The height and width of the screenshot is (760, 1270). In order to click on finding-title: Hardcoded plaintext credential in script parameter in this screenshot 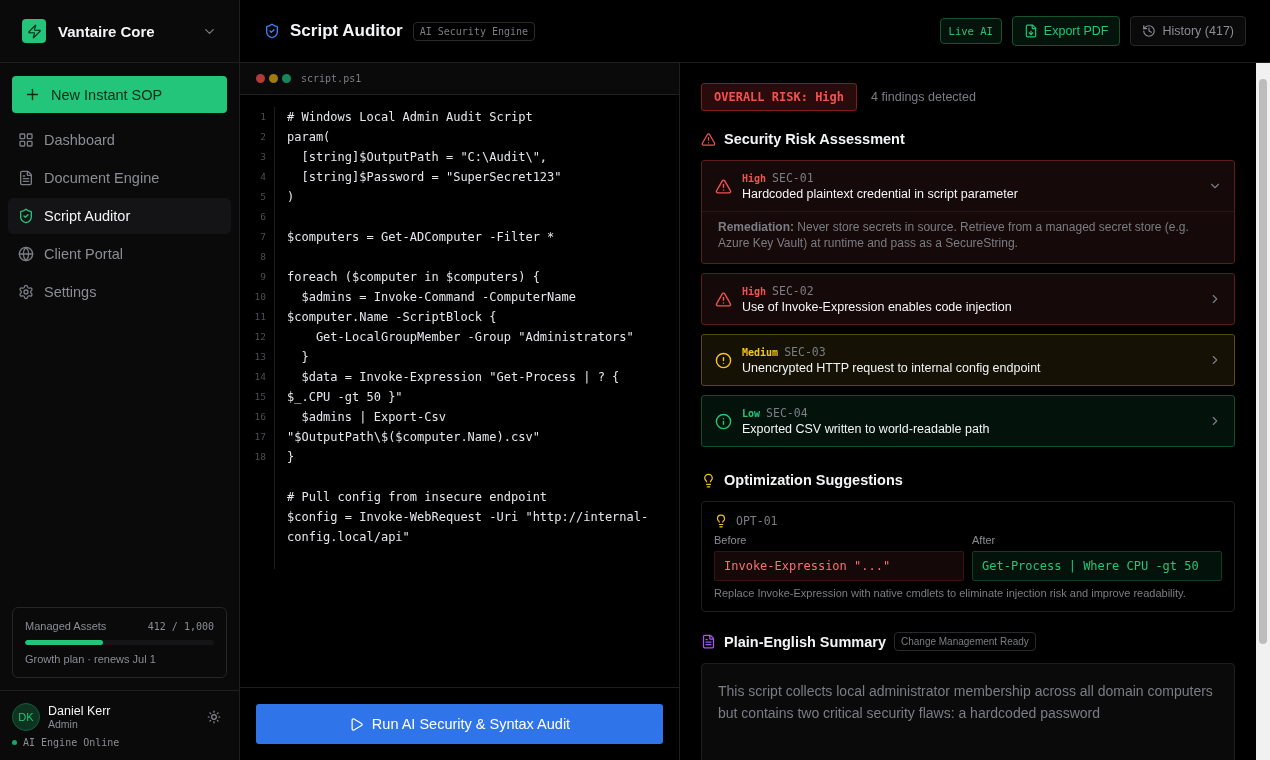, I will do `click(880, 194)`.